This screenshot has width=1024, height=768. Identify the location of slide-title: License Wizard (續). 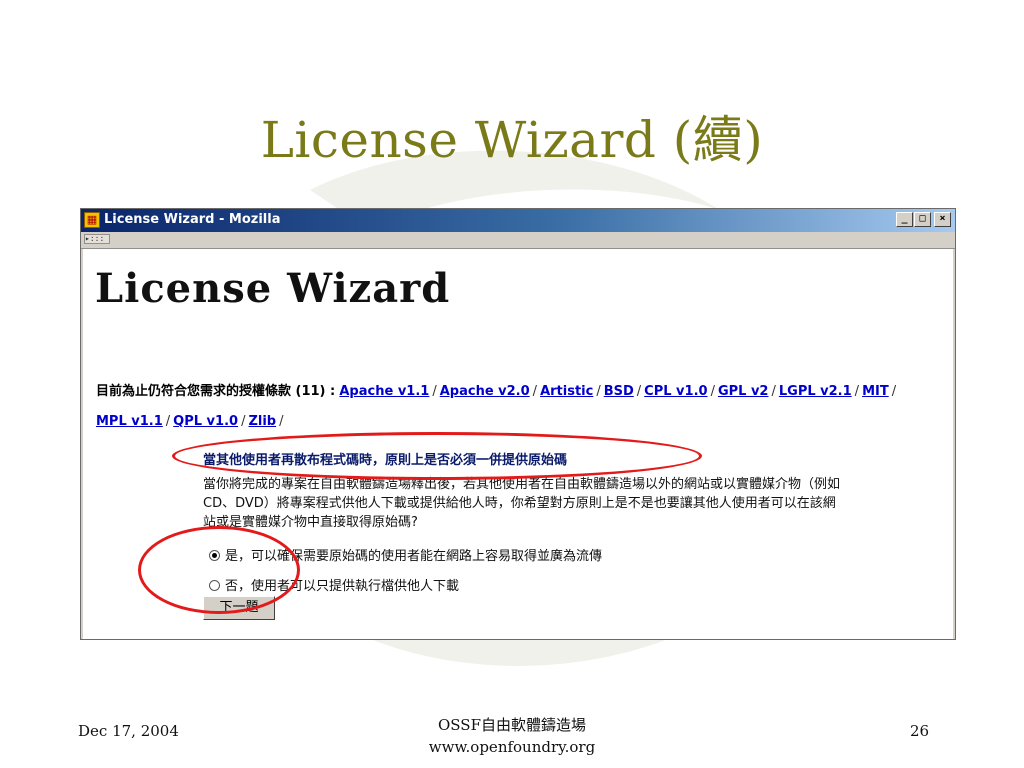
(512, 140).